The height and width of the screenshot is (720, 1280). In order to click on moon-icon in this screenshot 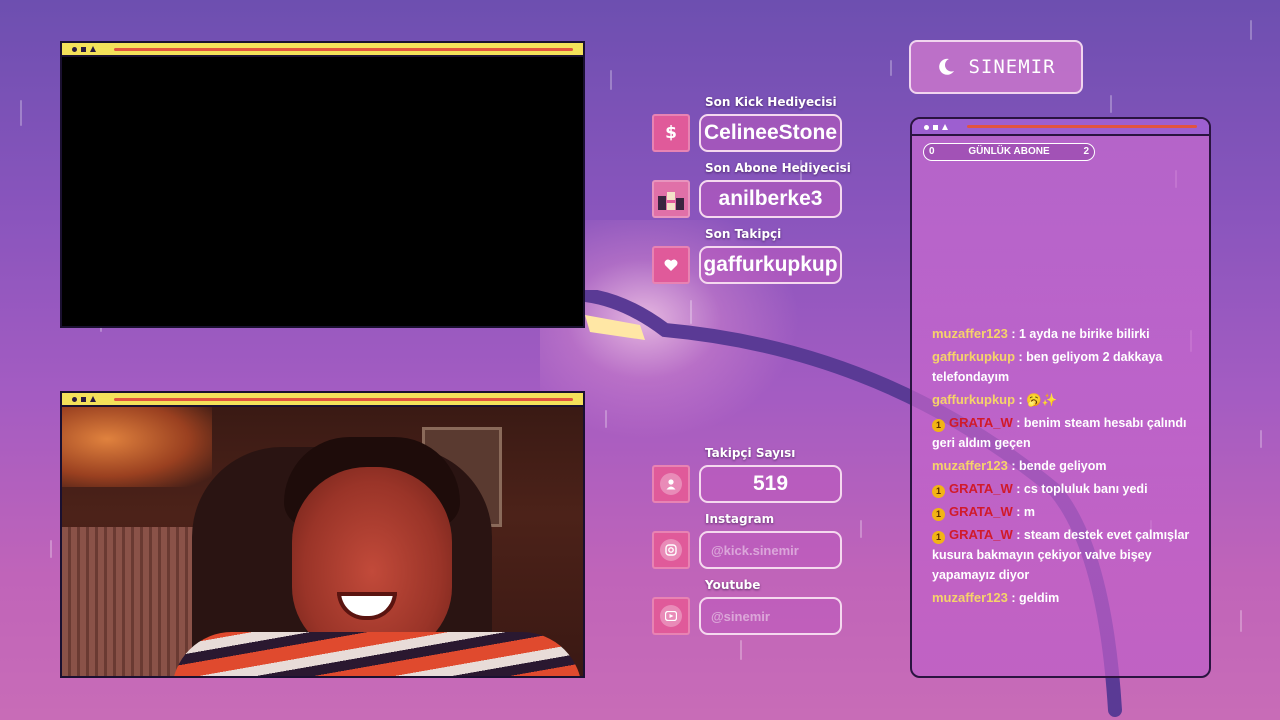, I will do `click(947, 66)`.